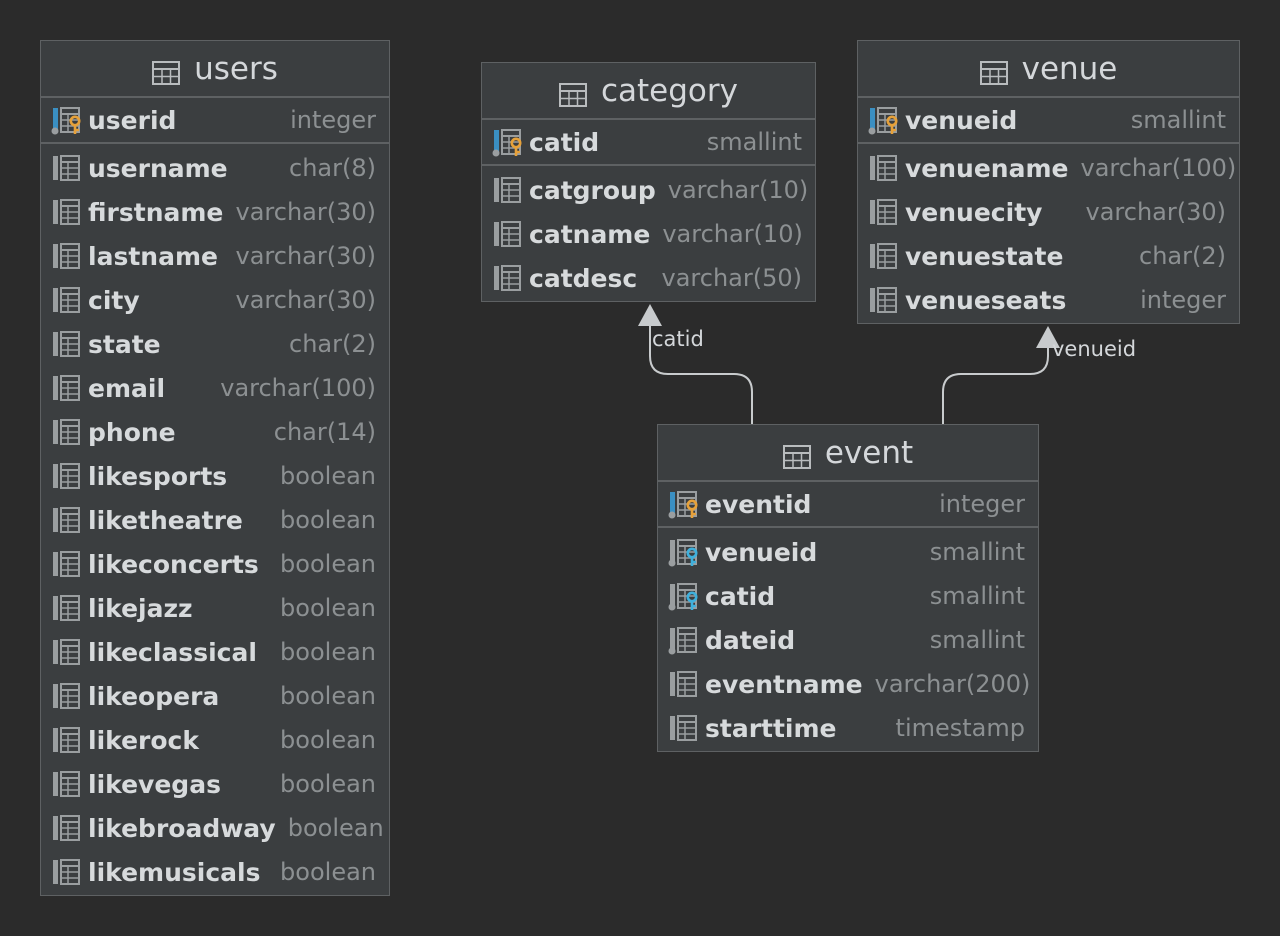 This screenshot has height=936, width=1280. What do you see at coordinates (1048, 300) in the screenshot?
I see `column-row-venueseats: venueseats integer` at bounding box center [1048, 300].